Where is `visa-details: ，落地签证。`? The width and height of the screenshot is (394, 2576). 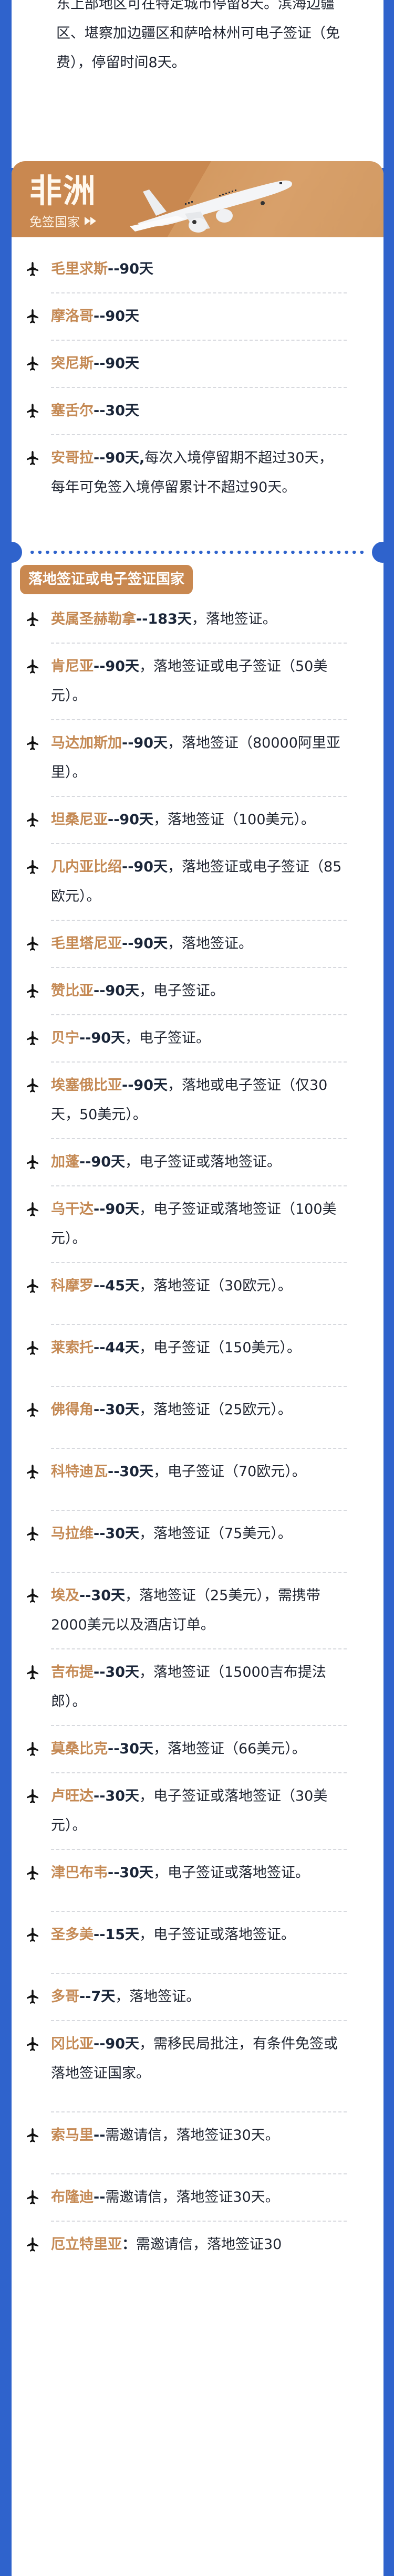 visa-details: ，落地签证。 is located at coordinates (210, 943).